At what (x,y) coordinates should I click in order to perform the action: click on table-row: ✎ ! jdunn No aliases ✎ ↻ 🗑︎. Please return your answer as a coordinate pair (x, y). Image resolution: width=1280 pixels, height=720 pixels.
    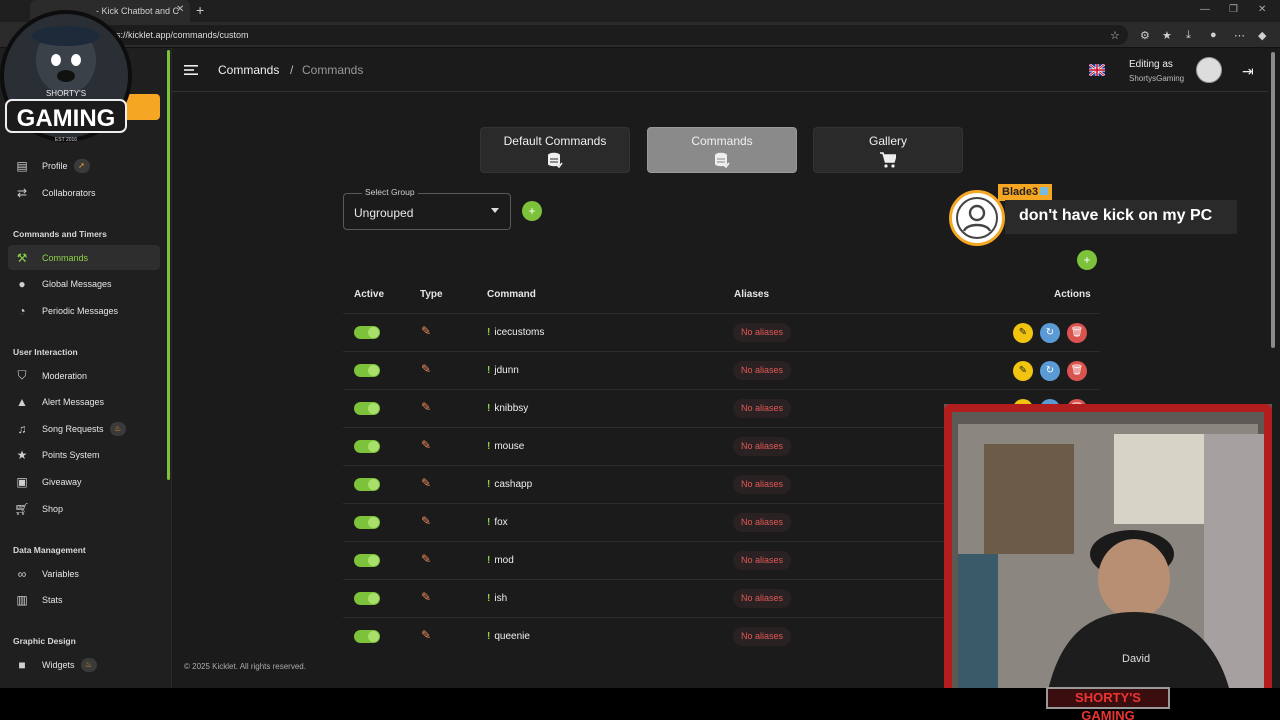
    Looking at the image, I should click on (721, 370).